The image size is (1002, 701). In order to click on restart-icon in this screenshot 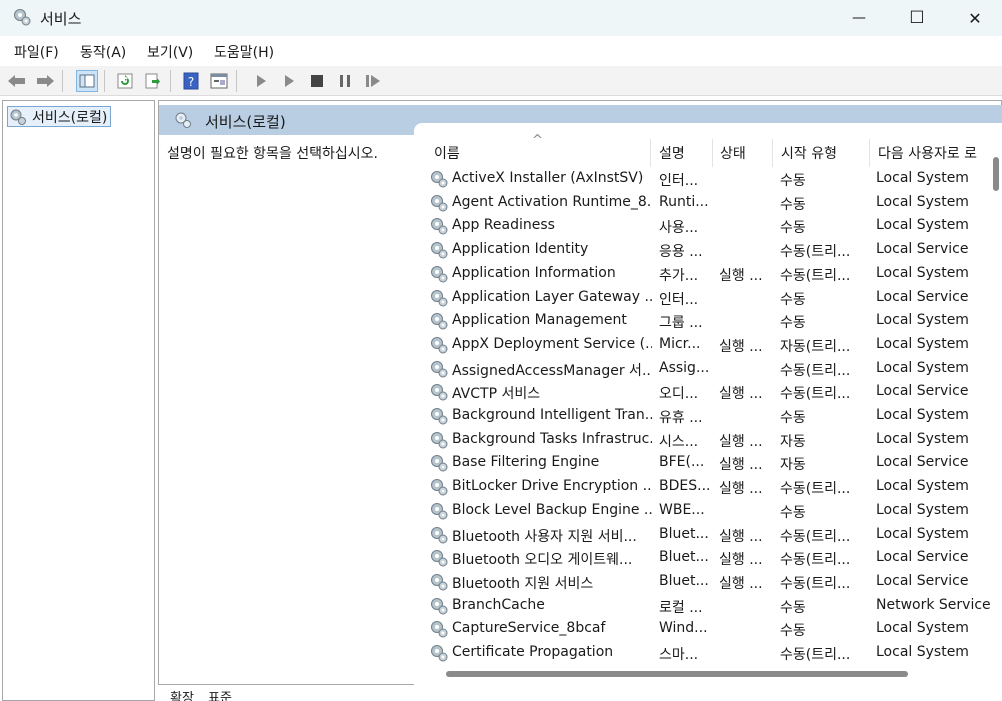, I will do `click(373, 81)`.